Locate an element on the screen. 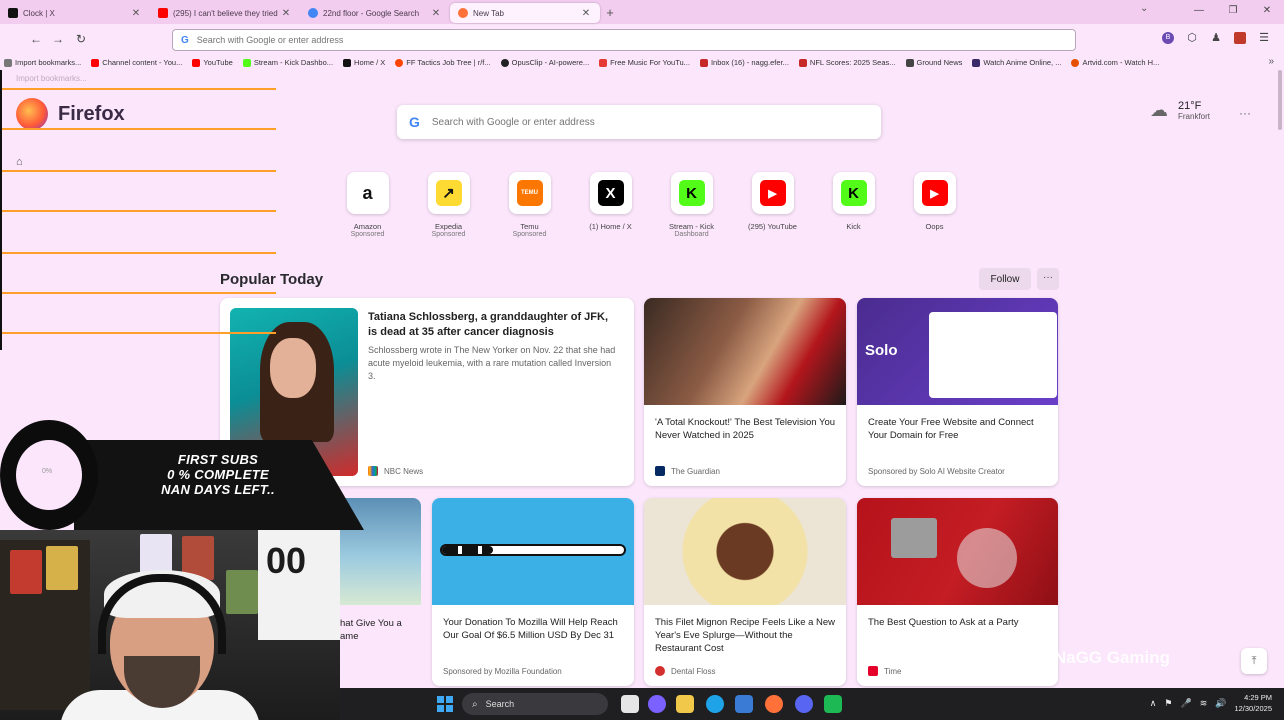 Image resolution: width=1284 pixels, height=720 pixels. shortcut-temu: TEMU Temu Sponsored is located at coordinates (529, 205).